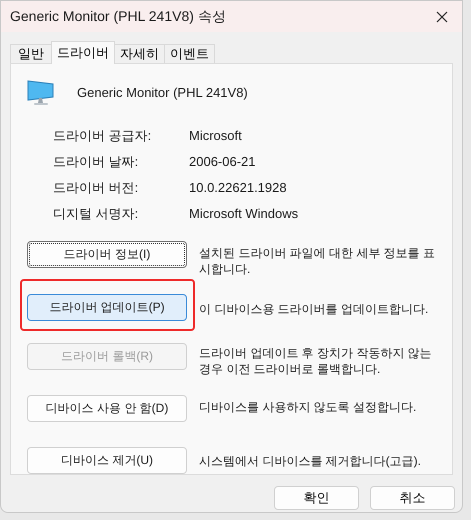  I want to click on property-value: Microsoft Windows, so click(244, 213).